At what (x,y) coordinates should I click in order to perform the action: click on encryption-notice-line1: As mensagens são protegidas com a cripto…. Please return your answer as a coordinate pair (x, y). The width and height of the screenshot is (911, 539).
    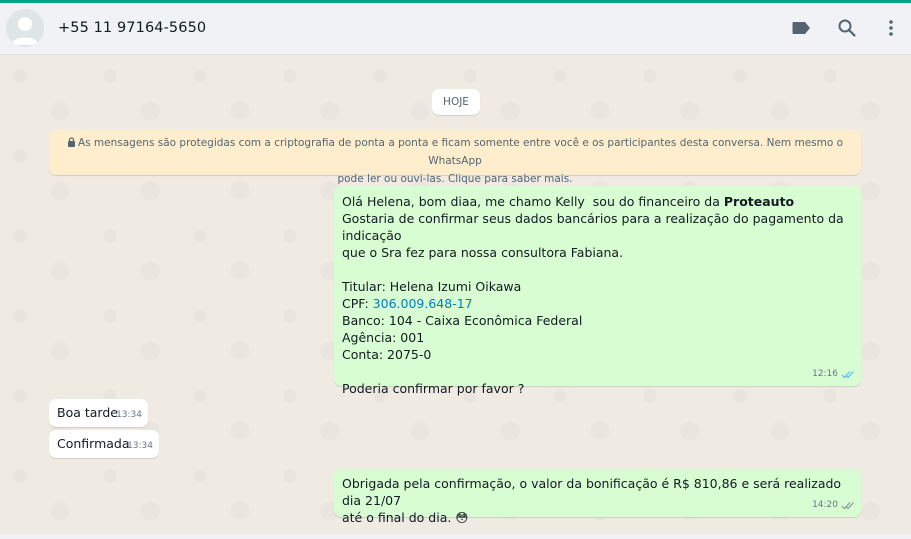
    Looking at the image, I should click on (460, 152).